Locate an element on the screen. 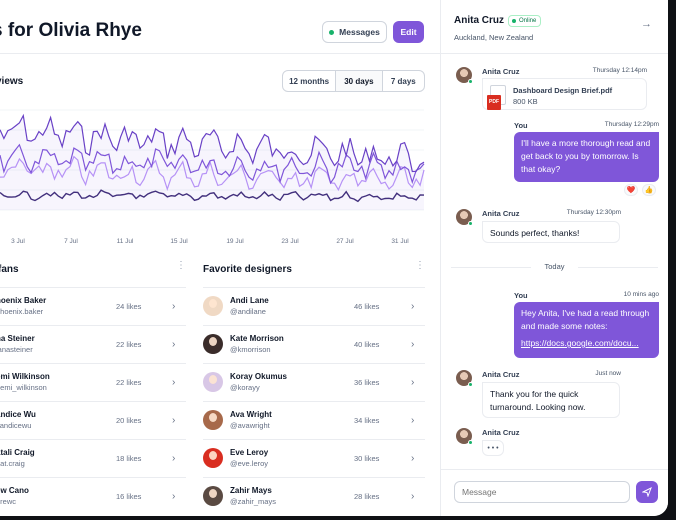 The width and height of the screenshot is (676, 520). list-item: Kate Morrison @kmorrison 40 likes › is located at coordinates (314, 344).